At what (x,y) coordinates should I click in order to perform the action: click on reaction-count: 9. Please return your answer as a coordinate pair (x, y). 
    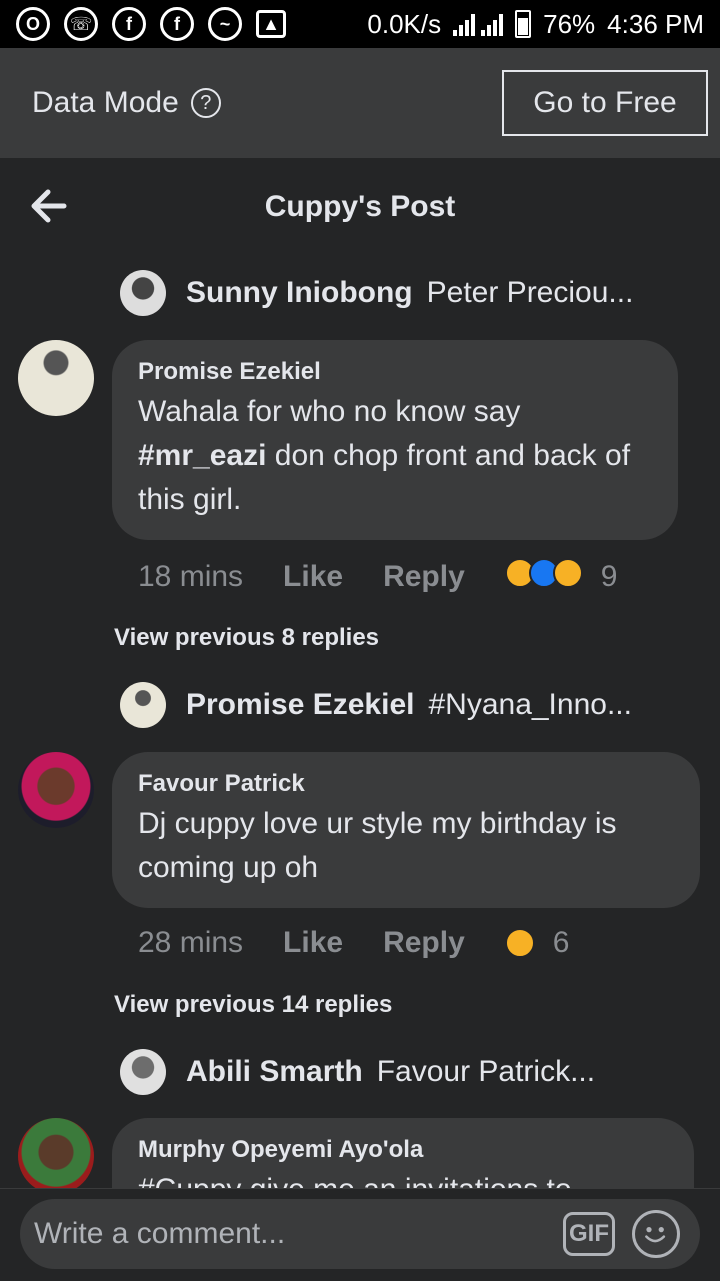
    Looking at the image, I should click on (609, 576).